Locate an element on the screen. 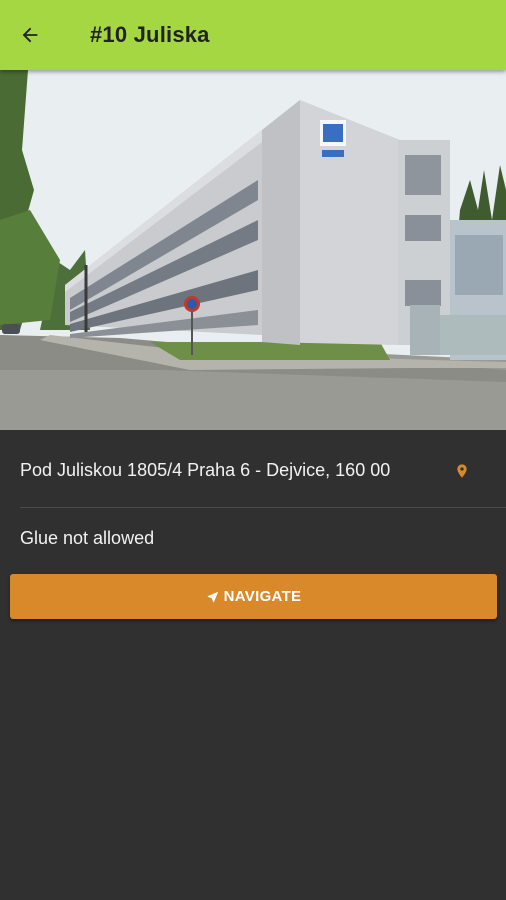  navigate-label: NAVIGATE is located at coordinates (262, 596).